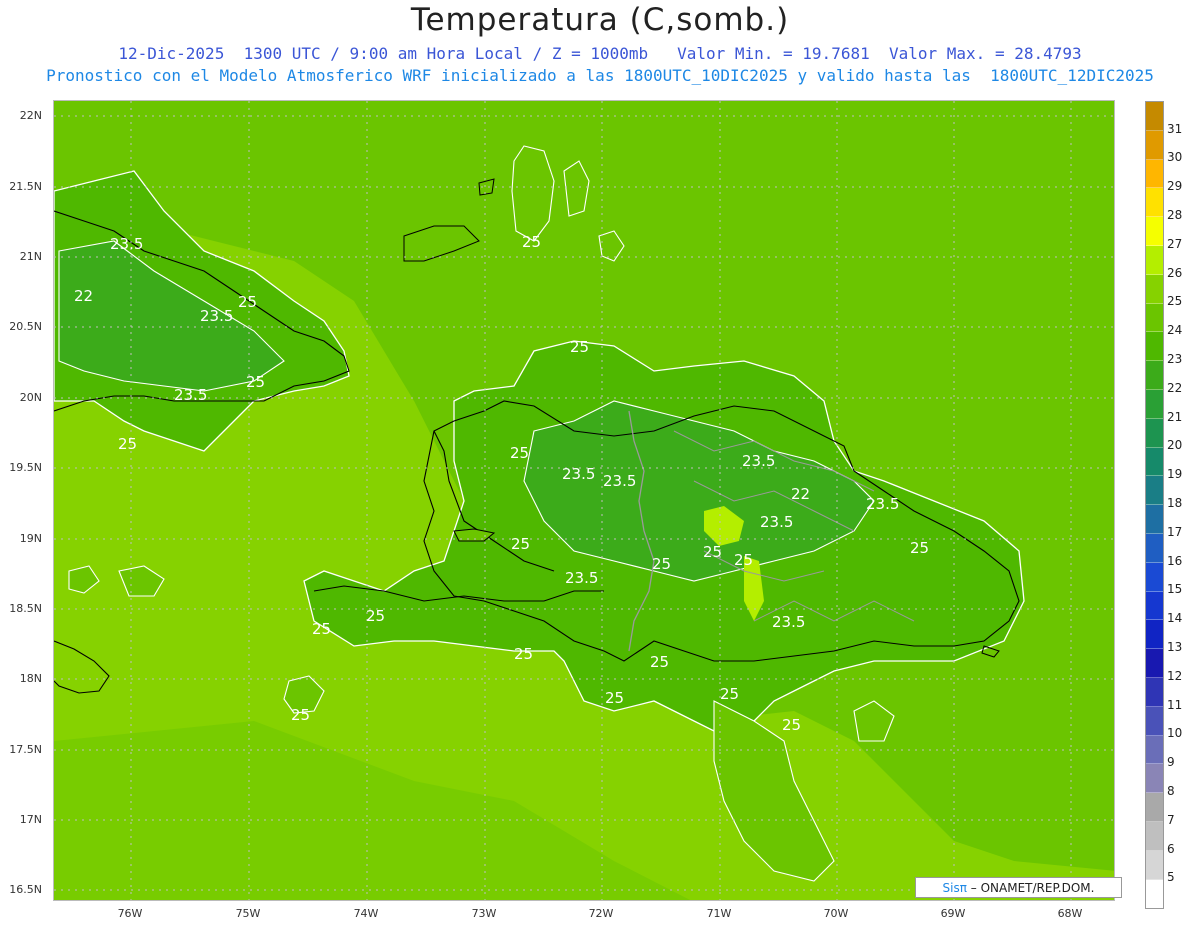  I want to click on south-sea-band, so click(372, 810).